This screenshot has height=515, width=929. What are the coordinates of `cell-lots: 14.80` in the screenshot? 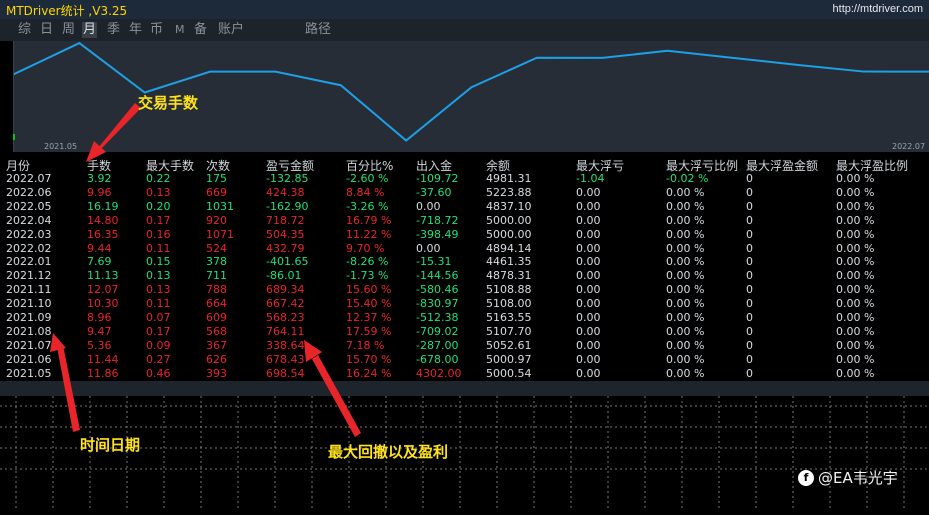 It's located at (103, 220).